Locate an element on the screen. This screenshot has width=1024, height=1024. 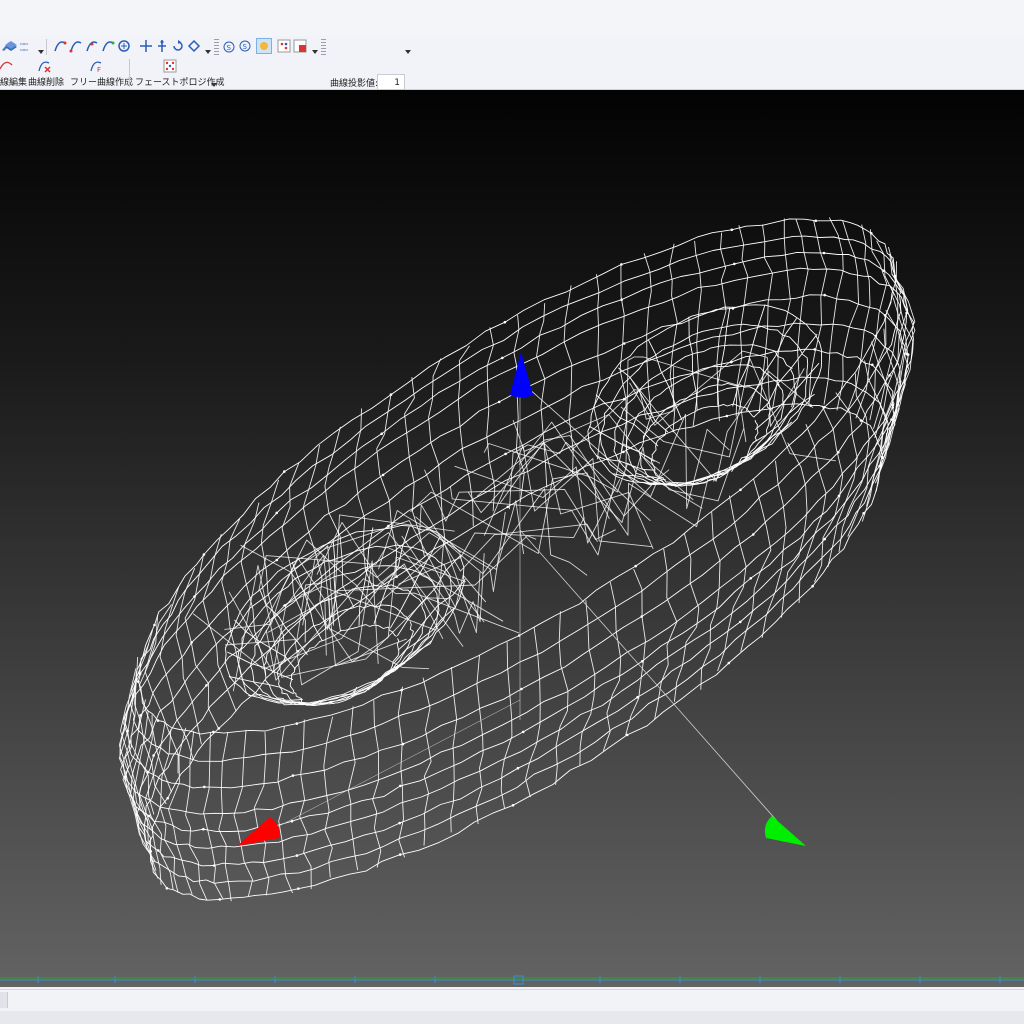
axis-z-arrow is located at coordinates (521, 375).